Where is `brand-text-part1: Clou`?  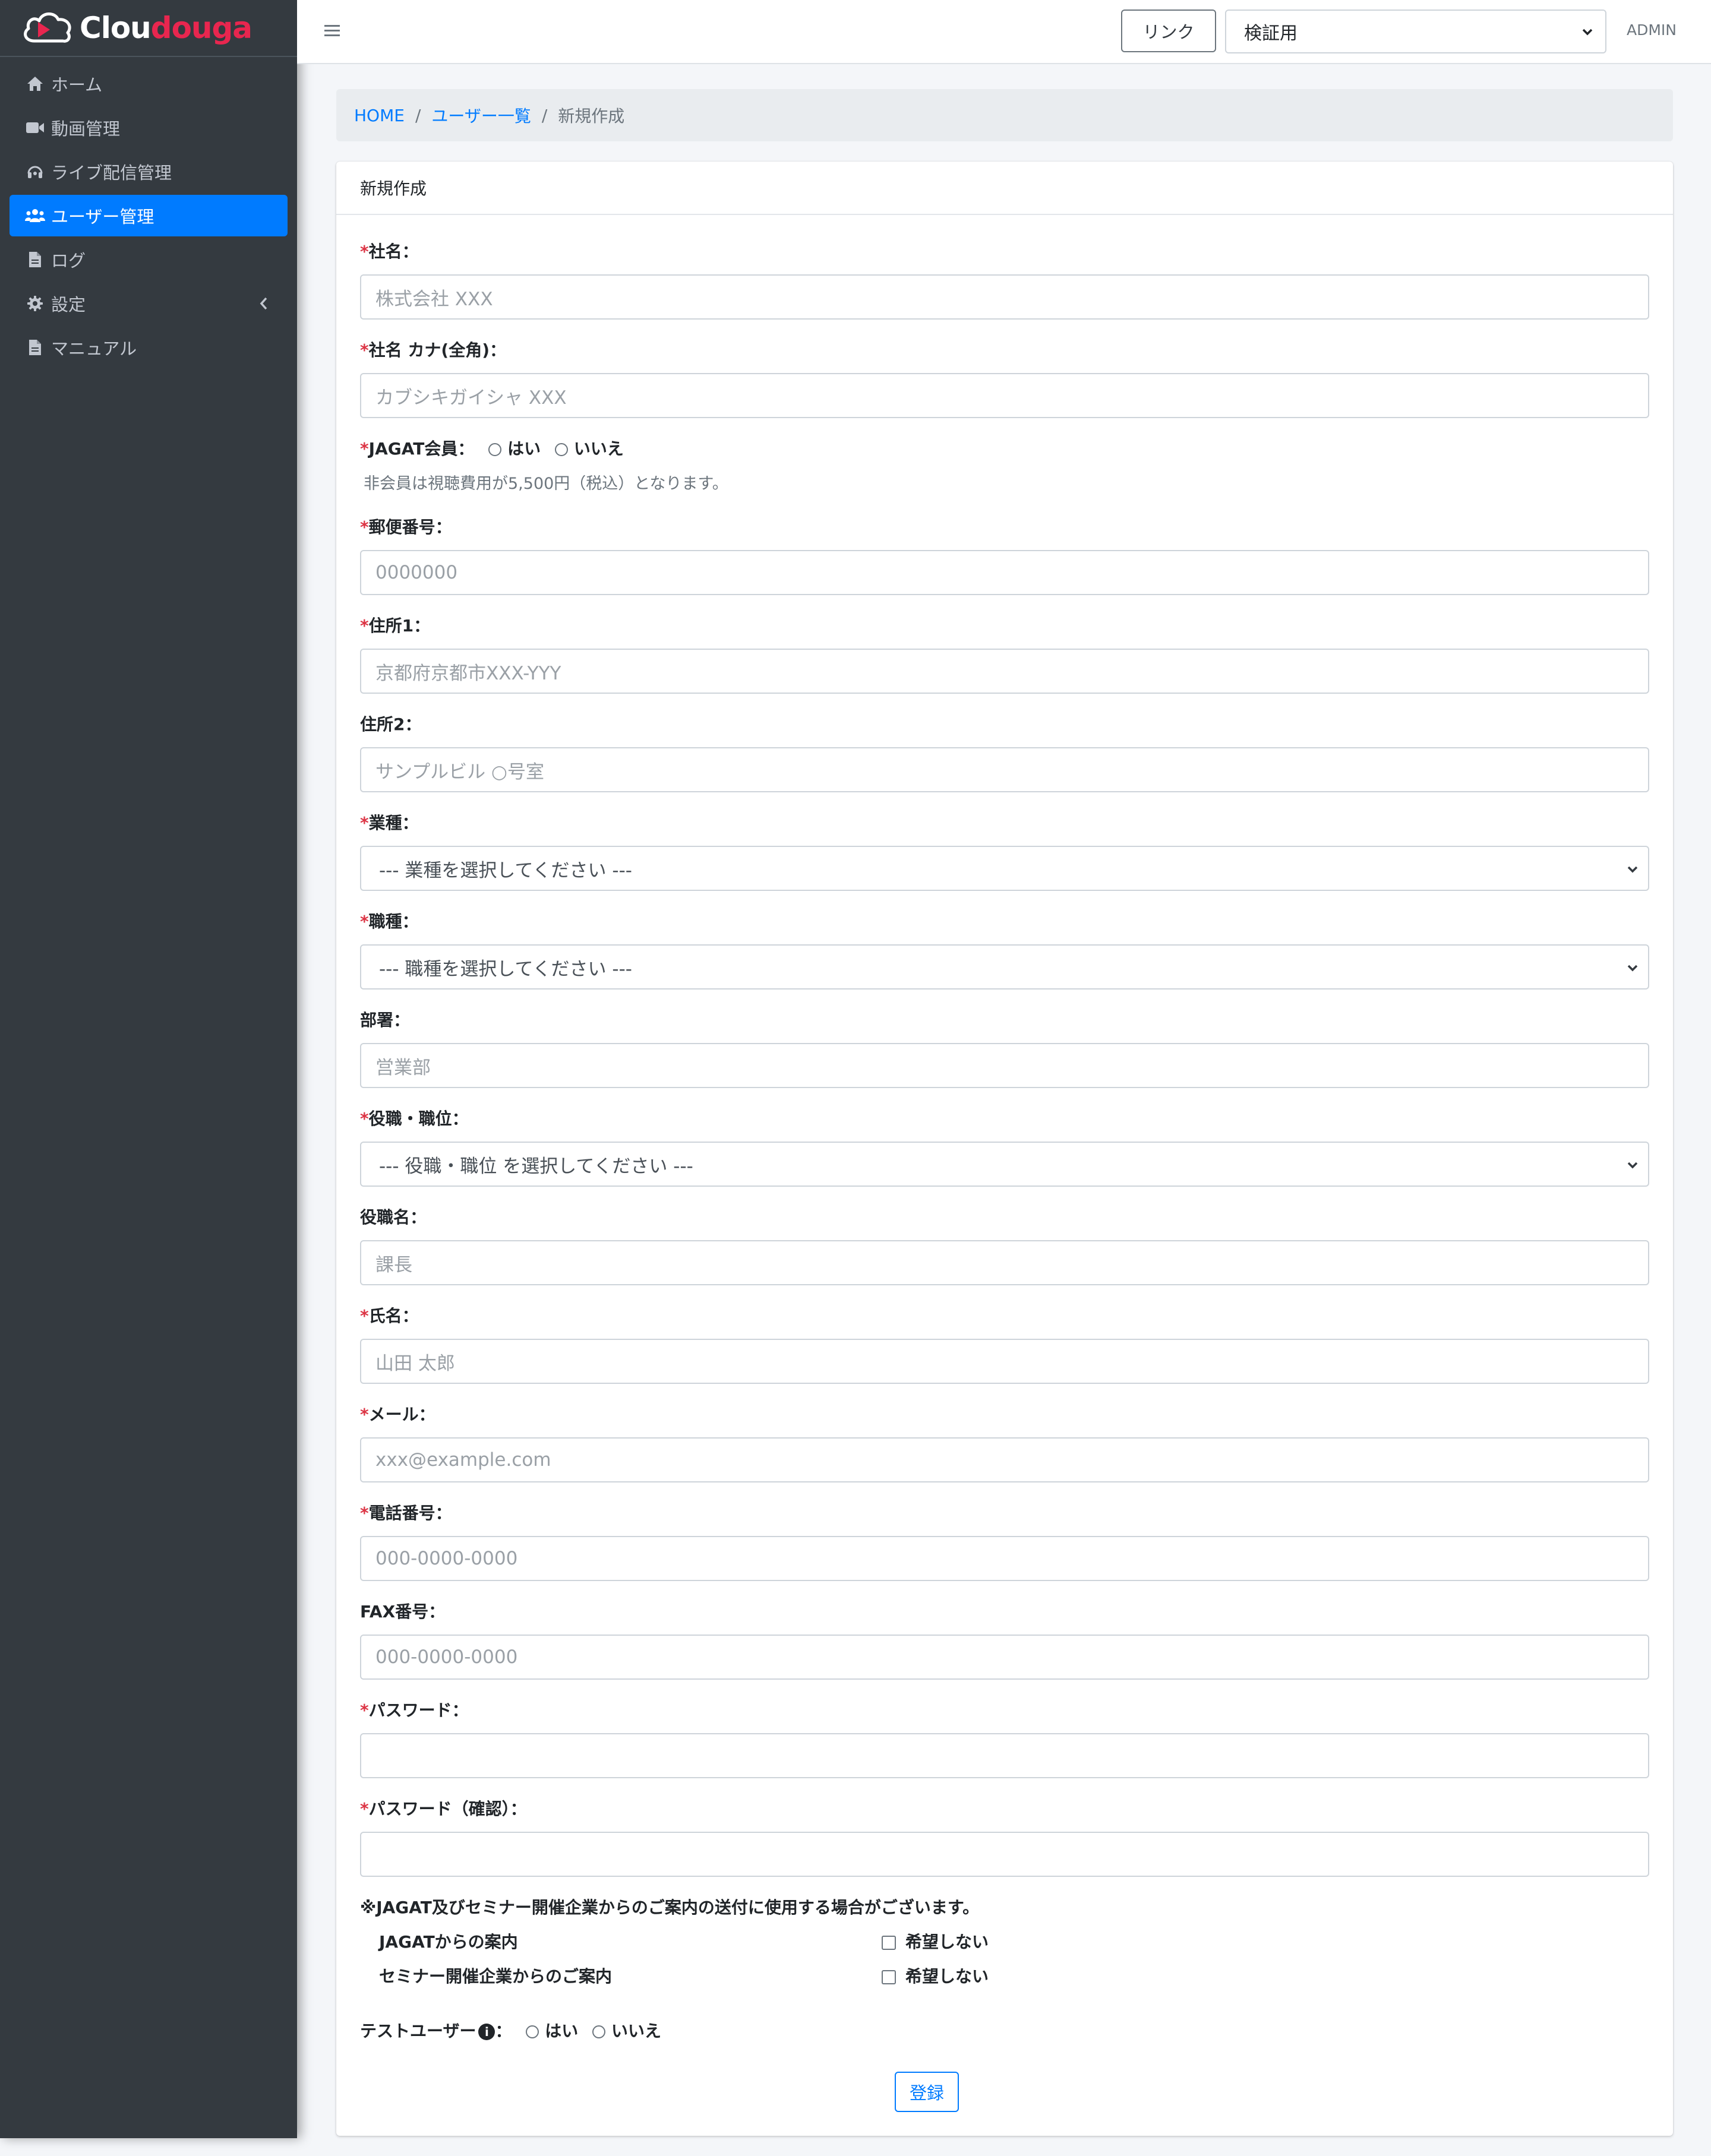
brand-text-part1: Clou is located at coordinates (116, 28).